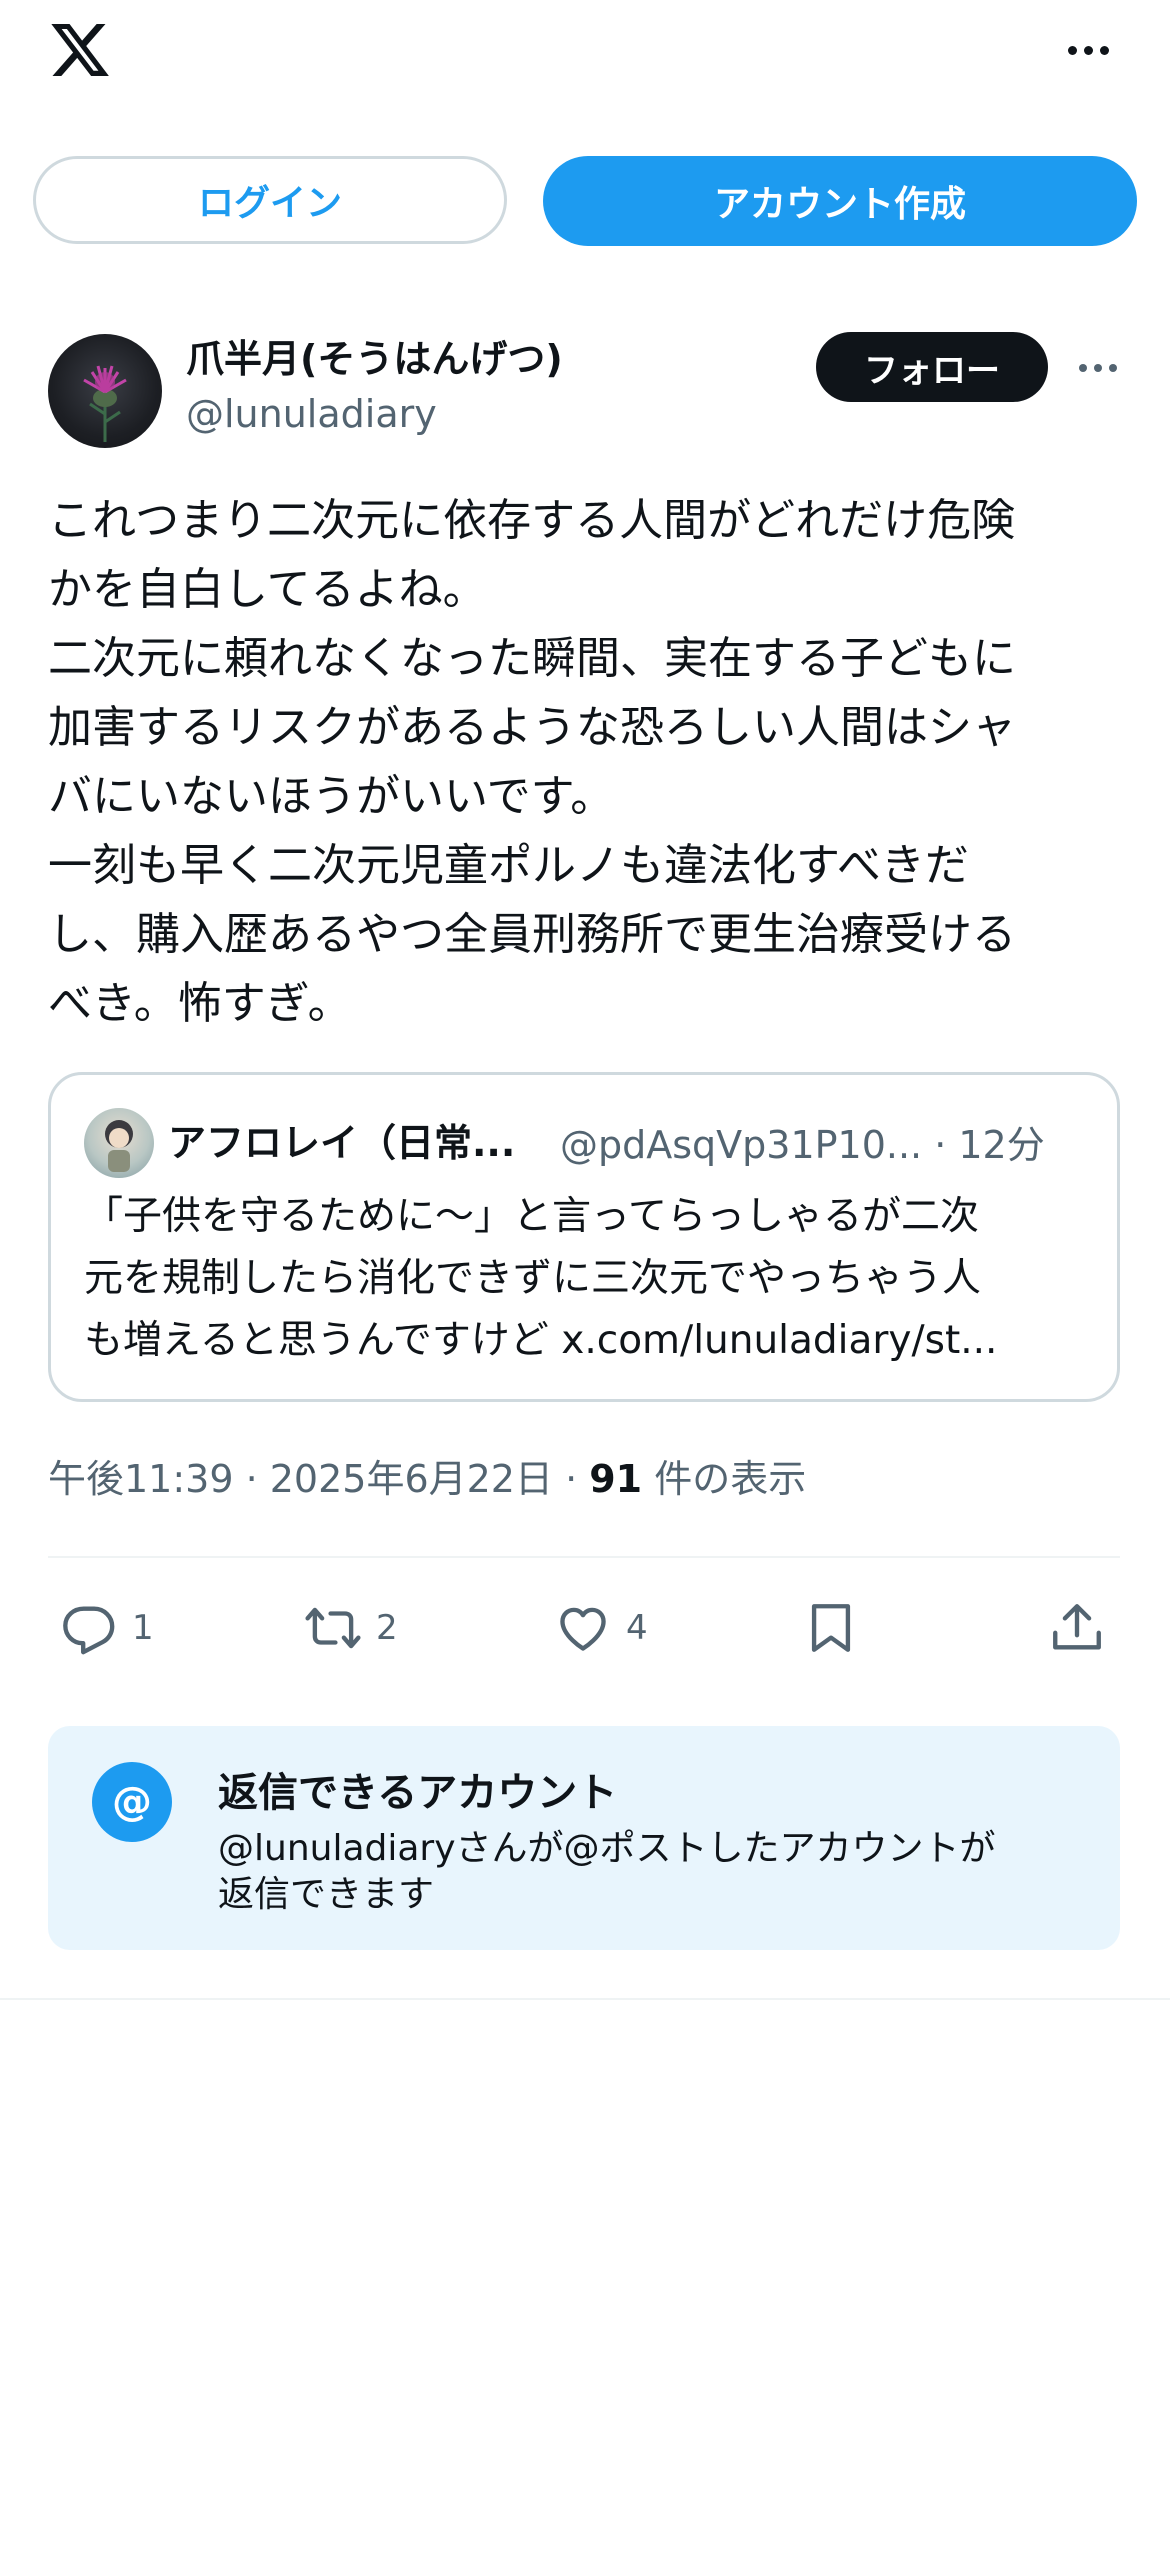  I want to click on reply-restriction-title: 返信できるアカウント, so click(418, 1793).